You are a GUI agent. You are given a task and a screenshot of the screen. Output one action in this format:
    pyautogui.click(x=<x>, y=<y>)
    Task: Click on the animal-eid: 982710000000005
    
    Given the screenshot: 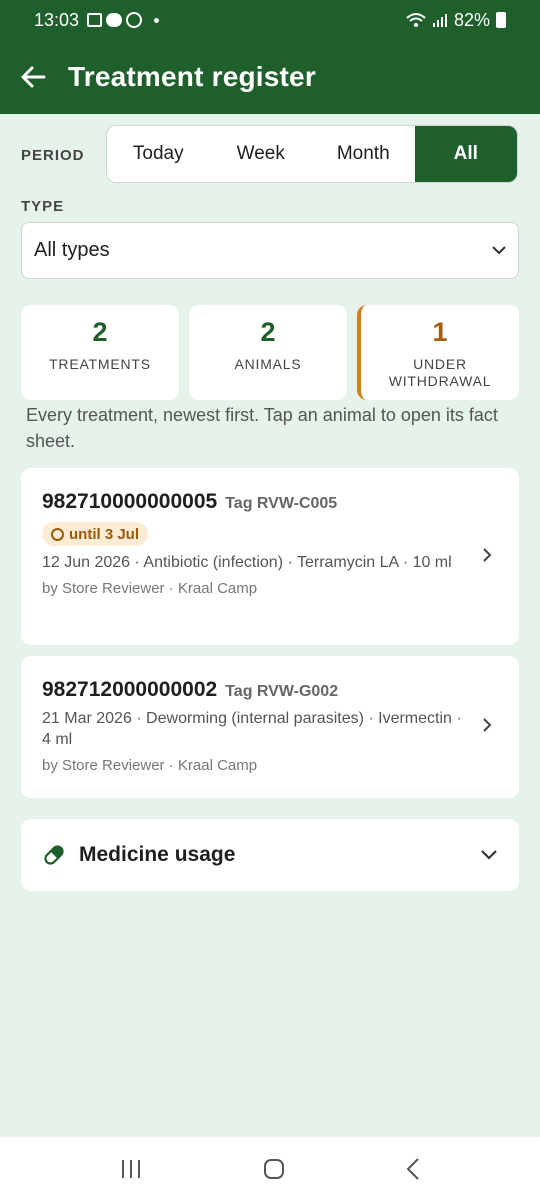 What is the action you would take?
    pyautogui.click(x=130, y=501)
    